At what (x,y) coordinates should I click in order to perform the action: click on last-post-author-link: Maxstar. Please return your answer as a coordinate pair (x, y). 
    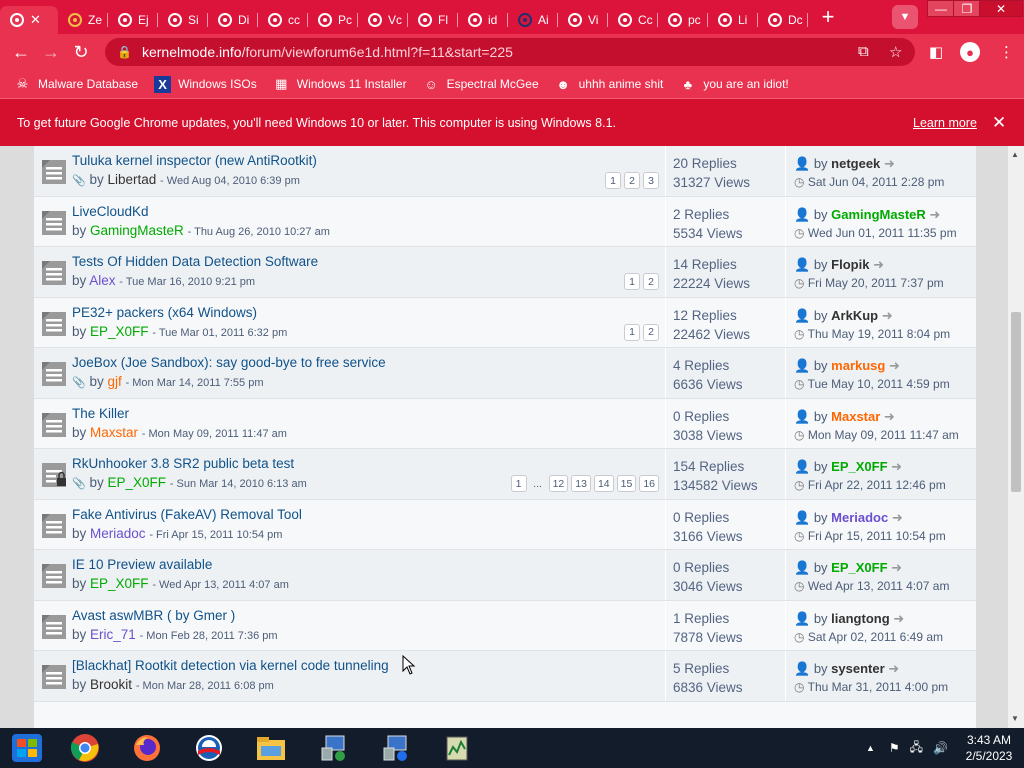
    Looking at the image, I should click on (855, 416).